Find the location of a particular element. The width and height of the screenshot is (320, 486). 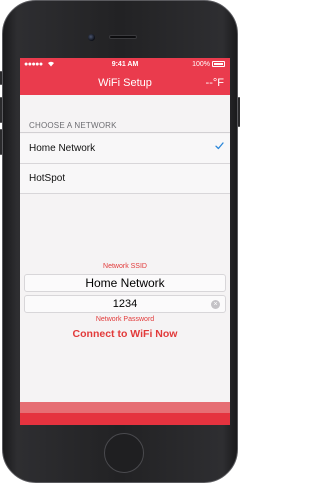

network-list: Home Network HotSpot is located at coordinates (125, 164).